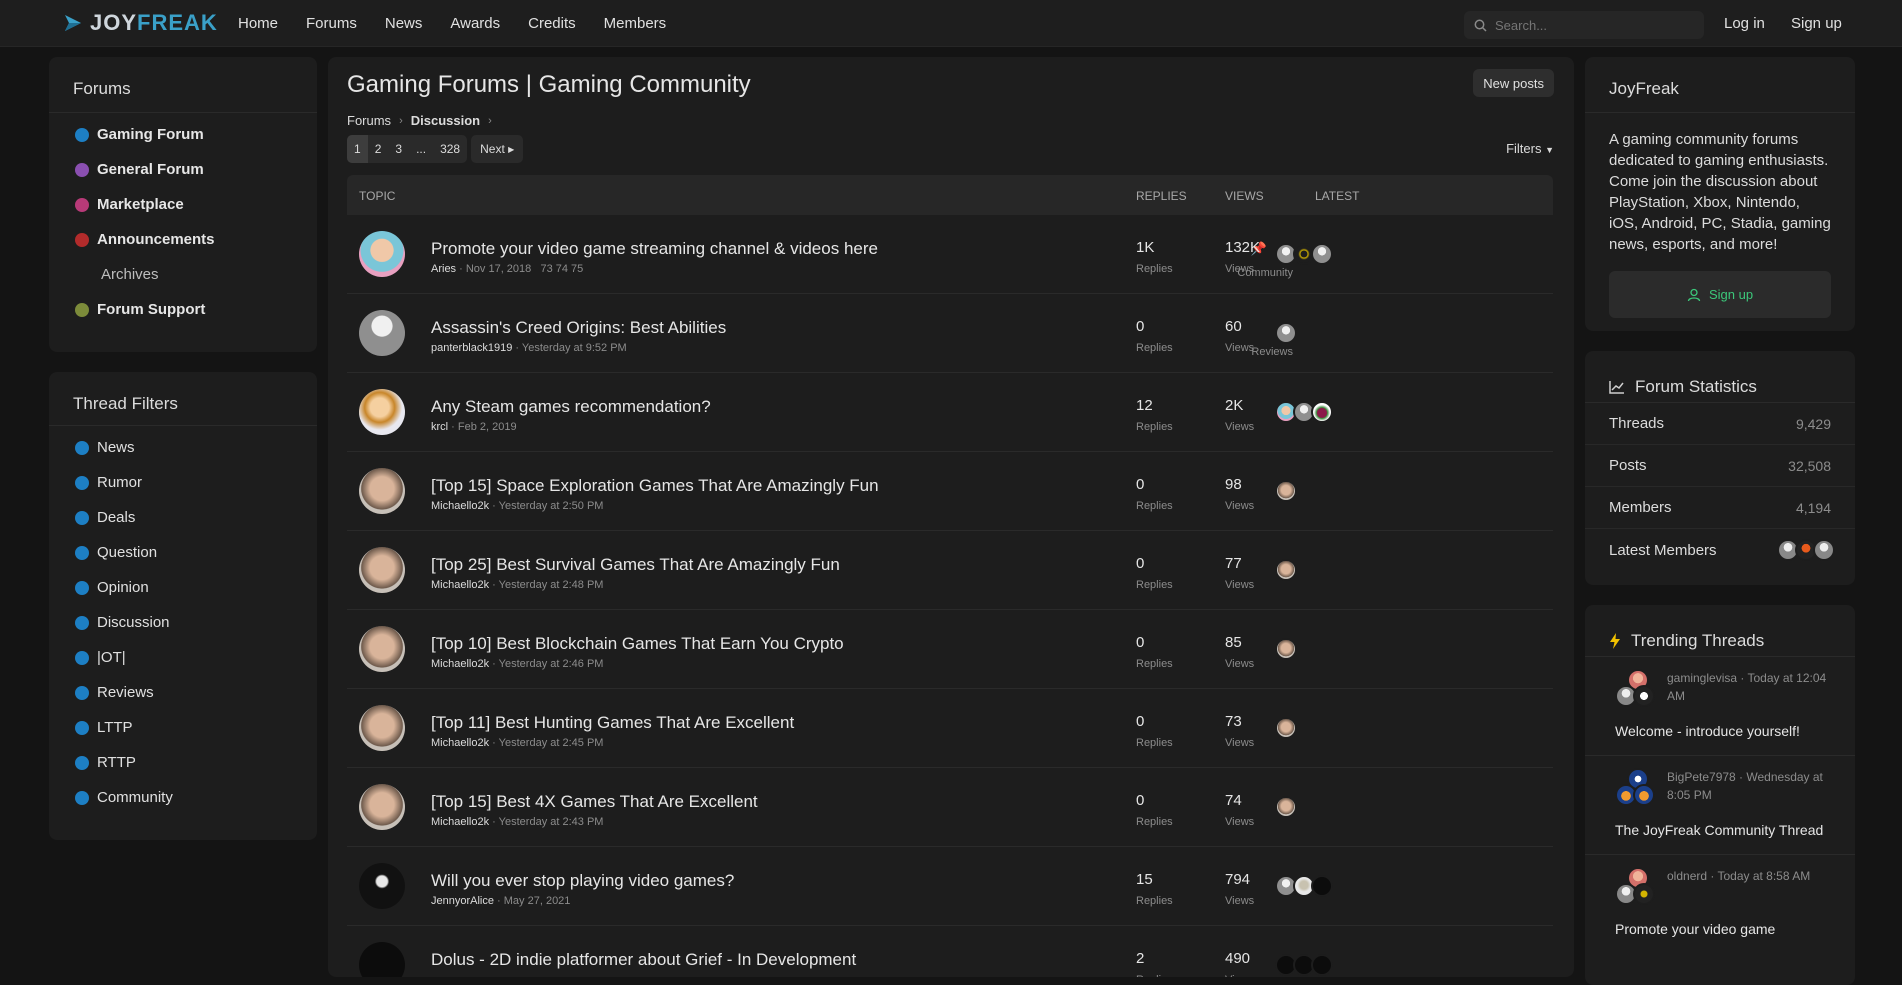  Describe the element at coordinates (561, 269) in the screenshot. I see `thread-pages: 73 74 75` at that location.